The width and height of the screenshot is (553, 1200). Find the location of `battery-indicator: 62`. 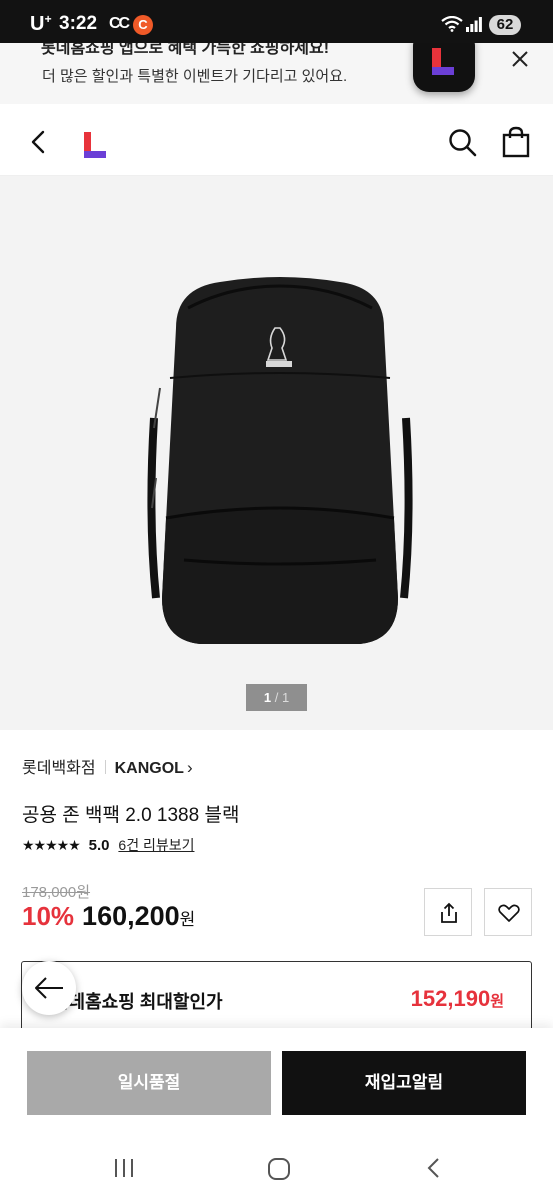

battery-indicator: 62 is located at coordinates (505, 25).